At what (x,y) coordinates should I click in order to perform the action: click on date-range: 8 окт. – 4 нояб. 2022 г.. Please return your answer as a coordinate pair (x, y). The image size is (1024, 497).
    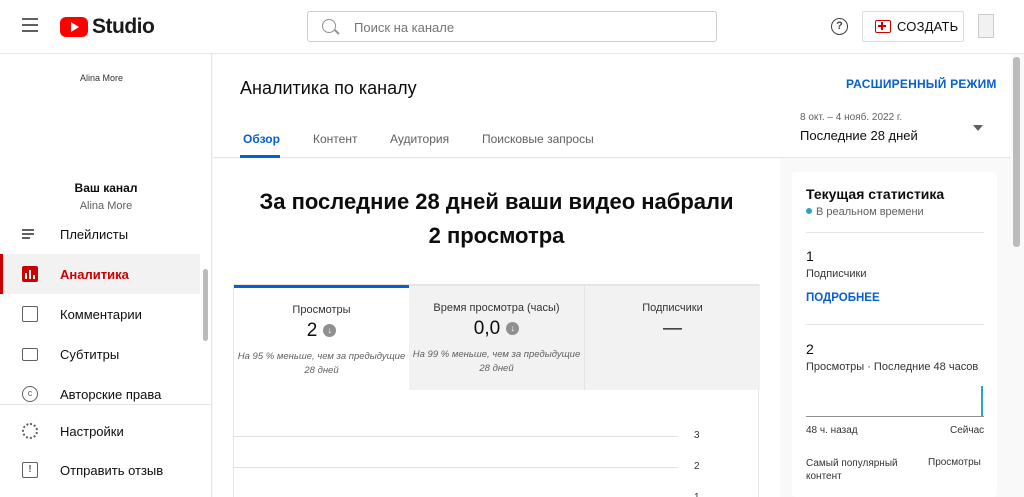
    Looking at the image, I should click on (851, 117).